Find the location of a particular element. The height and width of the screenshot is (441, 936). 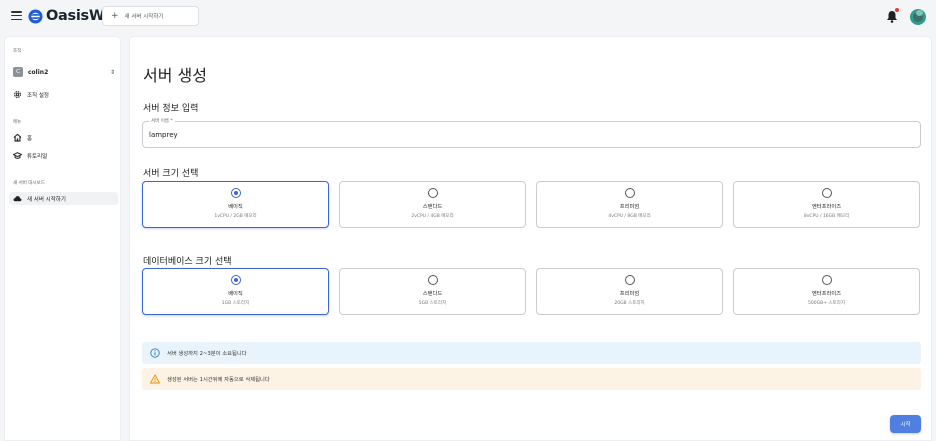

size-option-name: 엔터프라이즈 is located at coordinates (826, 207).